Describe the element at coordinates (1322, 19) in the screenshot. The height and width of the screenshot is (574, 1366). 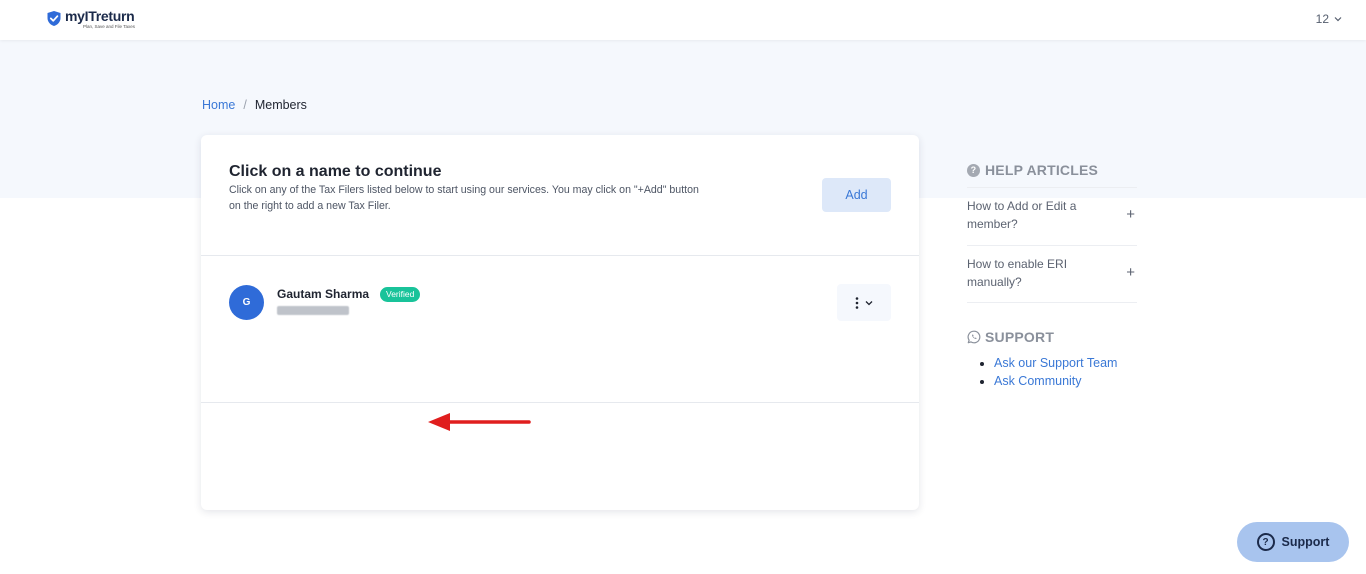
I see `user-menu-label: 12` at that location.